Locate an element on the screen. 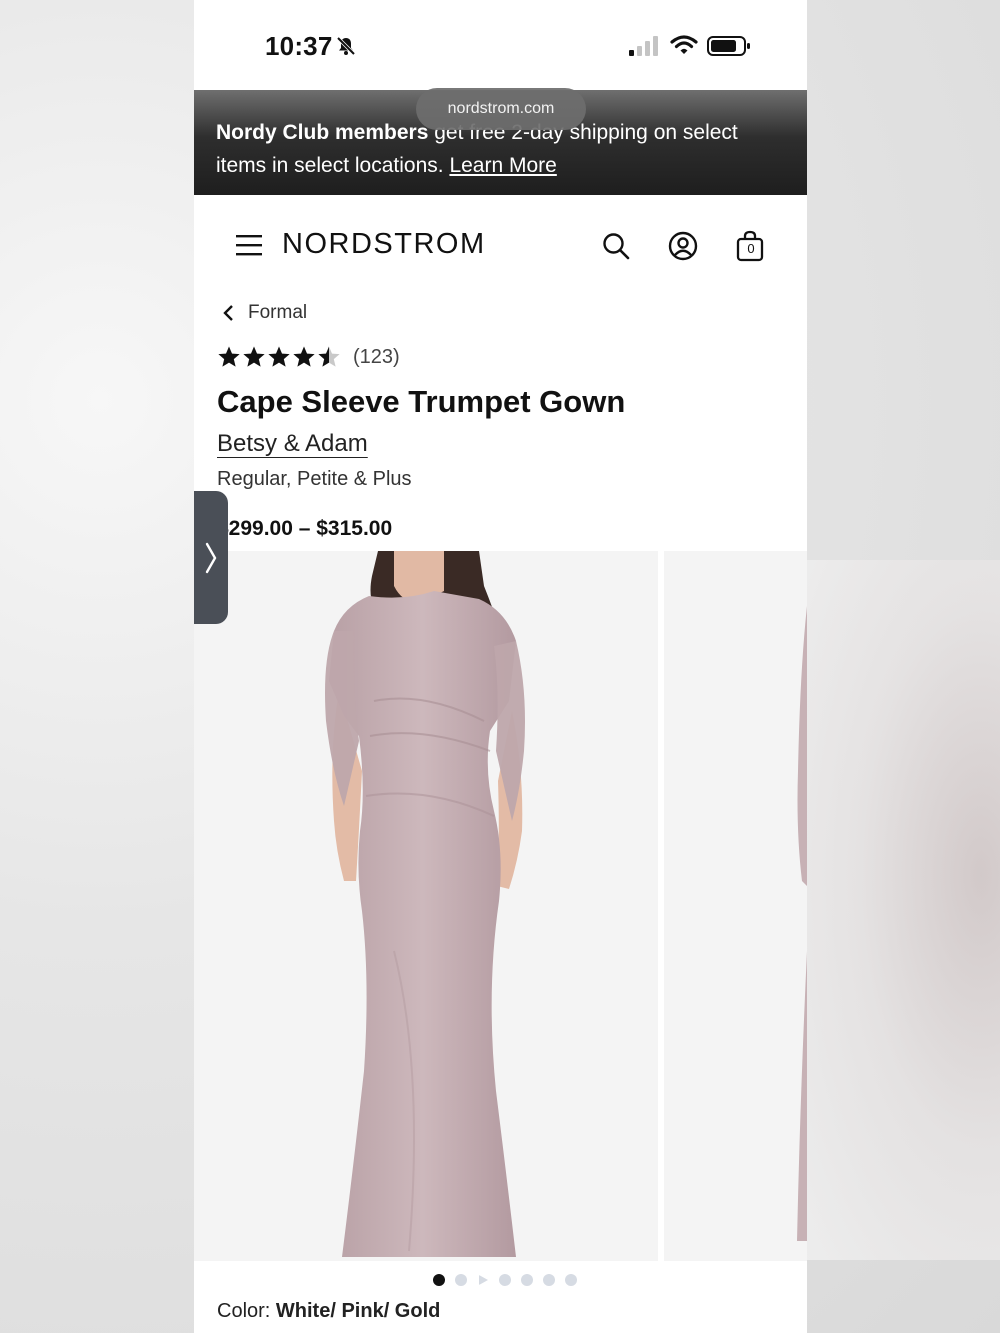  wifi-icon is located at coordinates (684, 44).